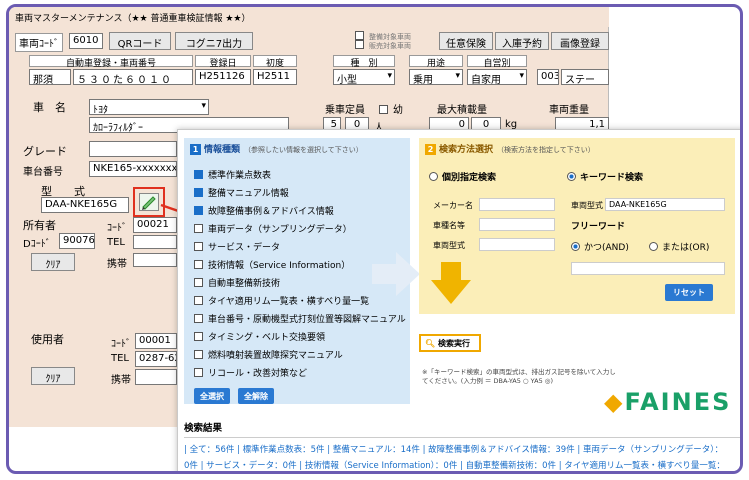 Image resolution: width=749 pixels, height=480 pixels. Describe the element at coordinates (156, 359) in the screenshot. I see `user-tel-field: 0287-62` at that location.